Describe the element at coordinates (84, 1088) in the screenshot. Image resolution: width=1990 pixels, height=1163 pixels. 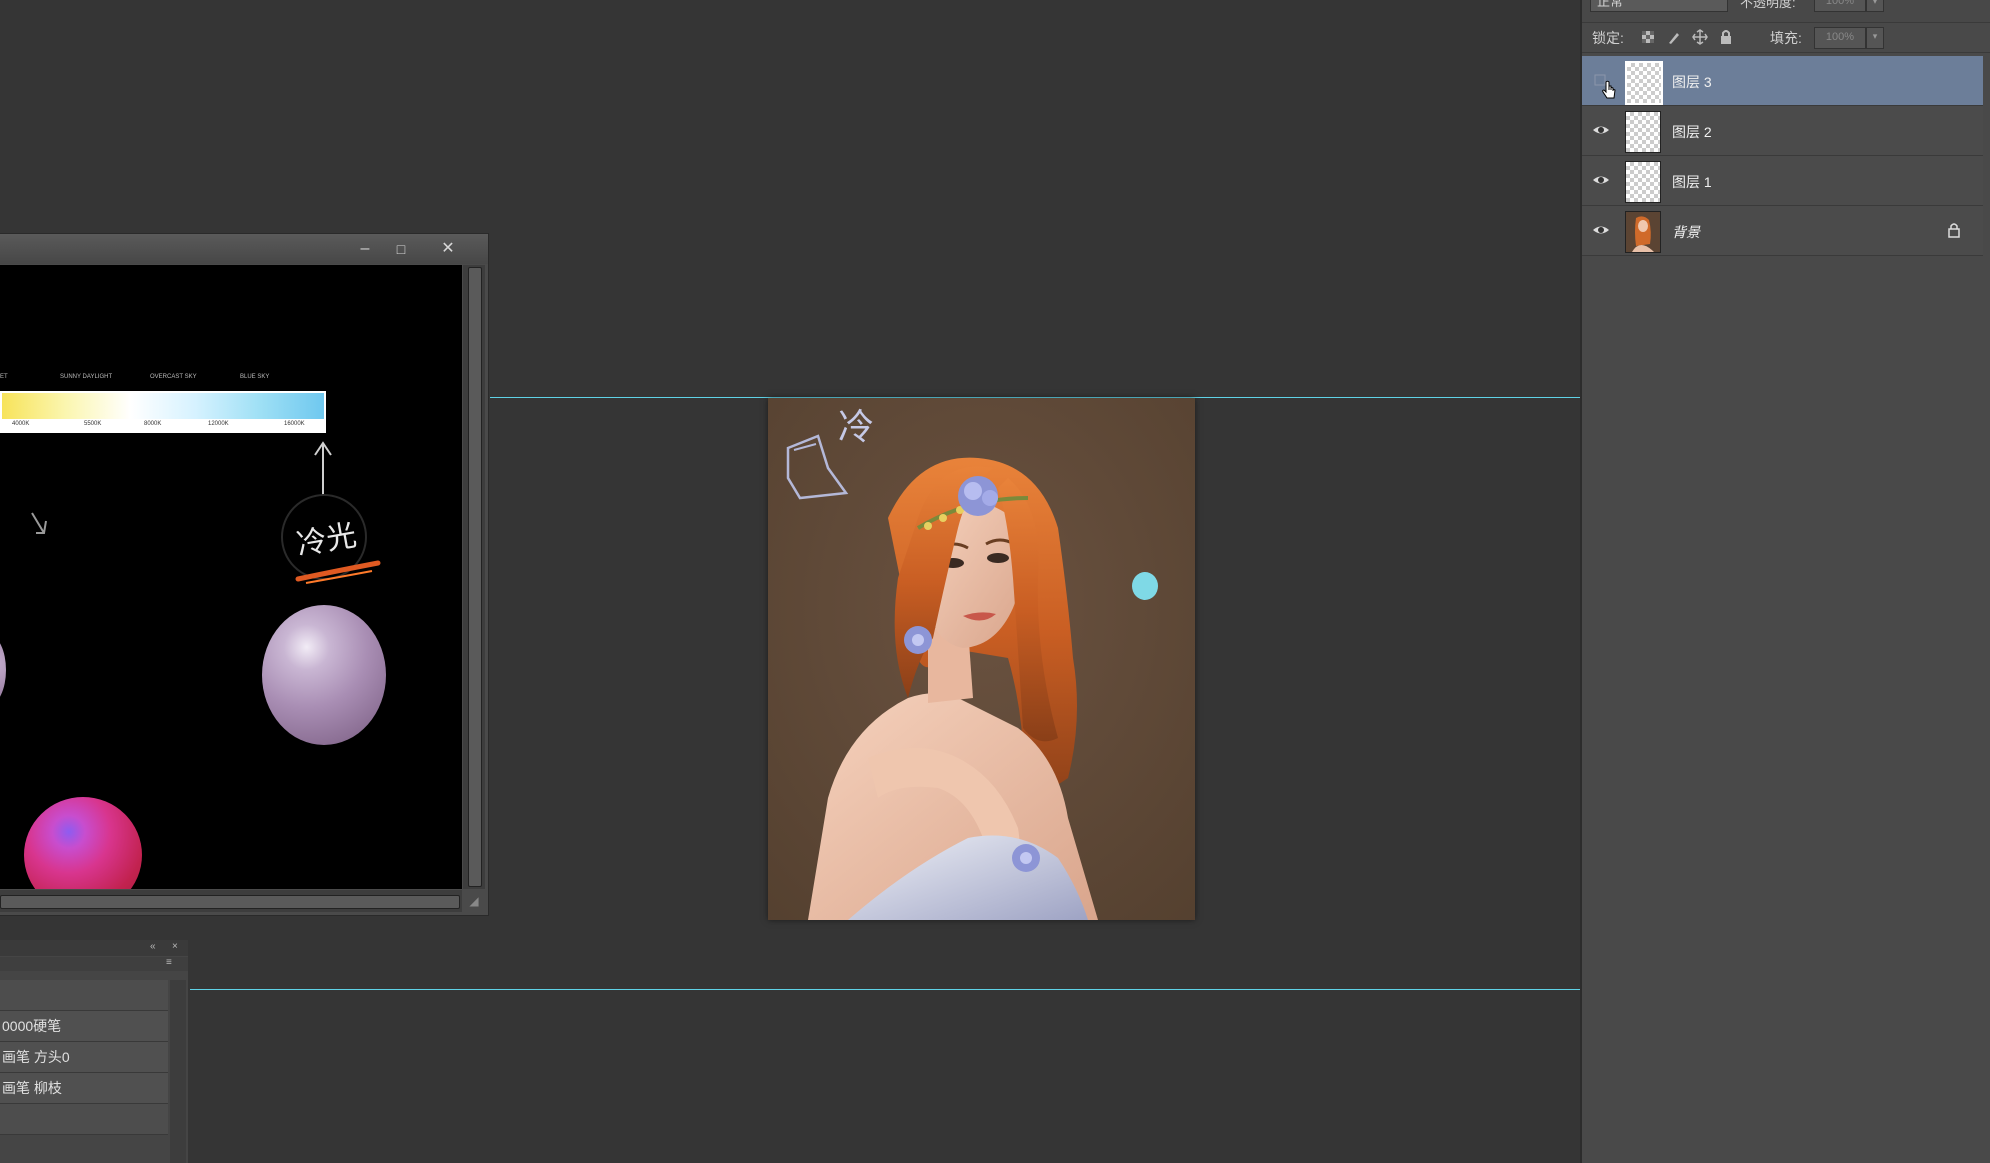
I see `brush-item: 画笔 柳枝` at that location.